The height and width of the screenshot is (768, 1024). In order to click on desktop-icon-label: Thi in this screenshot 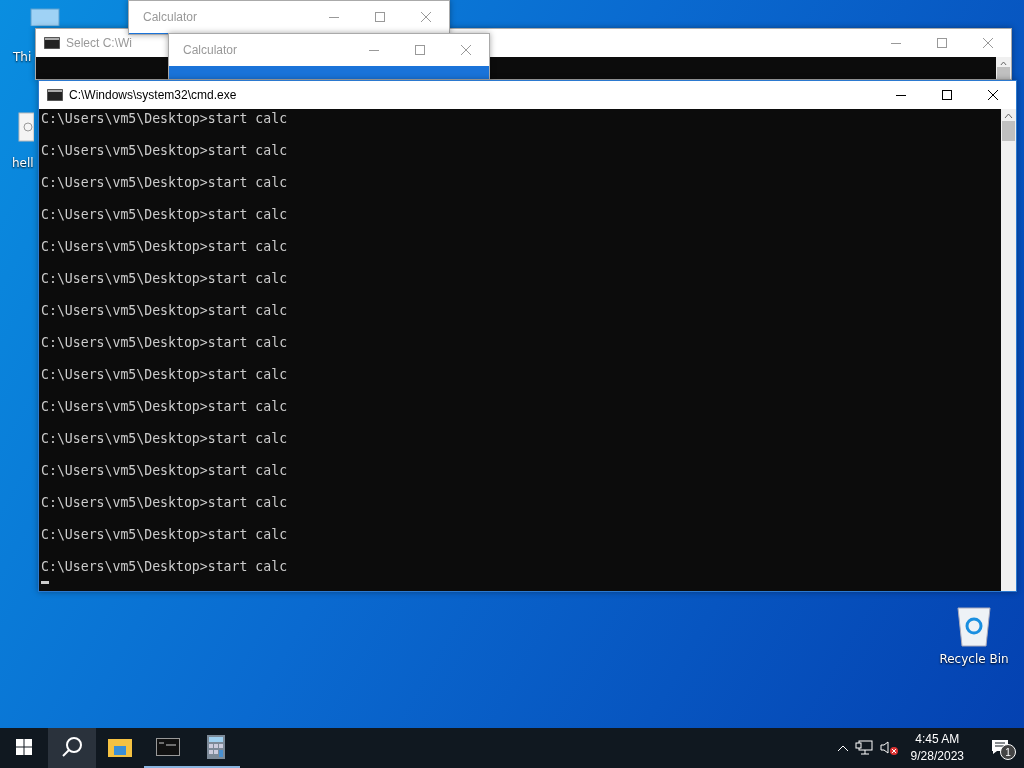, I will do `click(22, 57)`.